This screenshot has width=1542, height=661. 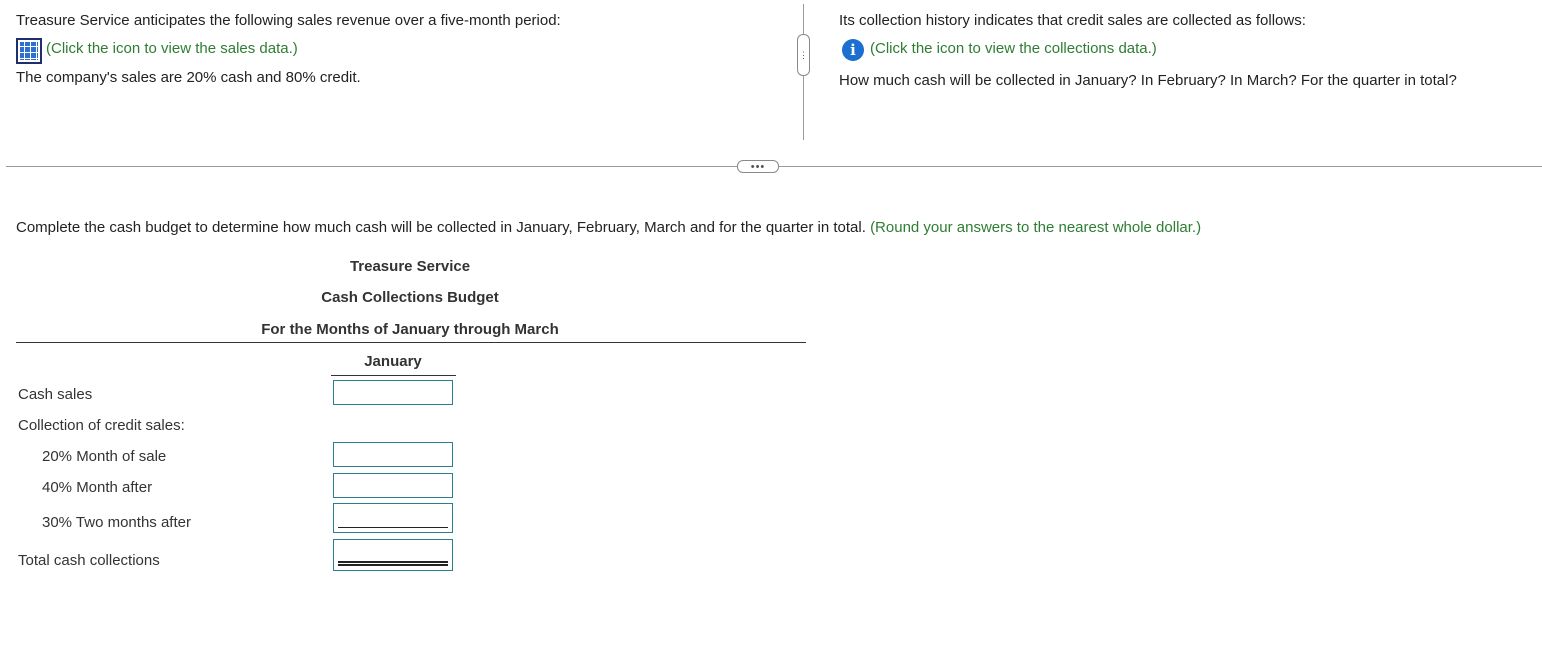 I want to click on month-after-january-field, so click(x=393, y=485).